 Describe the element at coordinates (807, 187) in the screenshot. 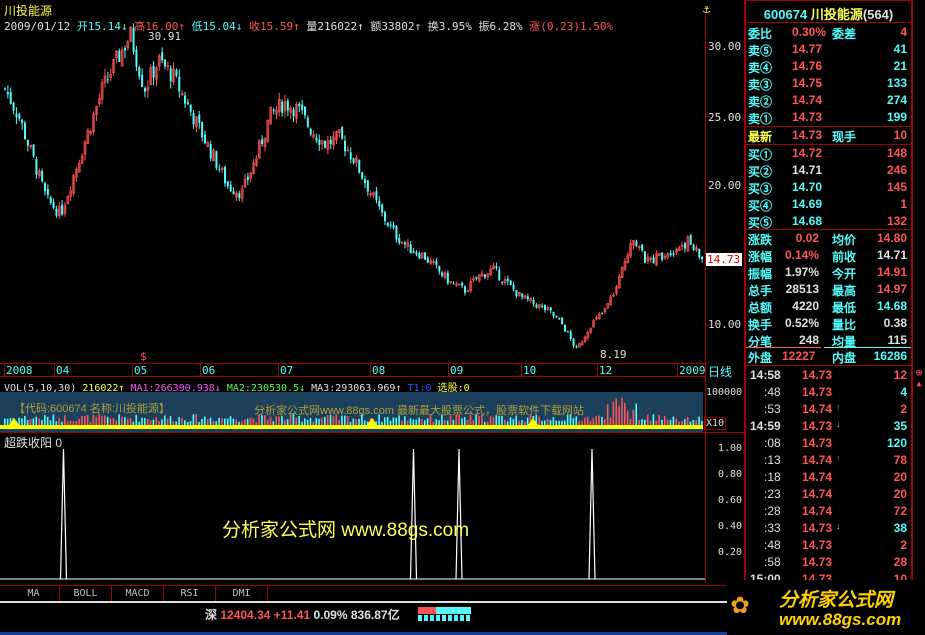

I see `buy-row-cell: 14.70` at that location.